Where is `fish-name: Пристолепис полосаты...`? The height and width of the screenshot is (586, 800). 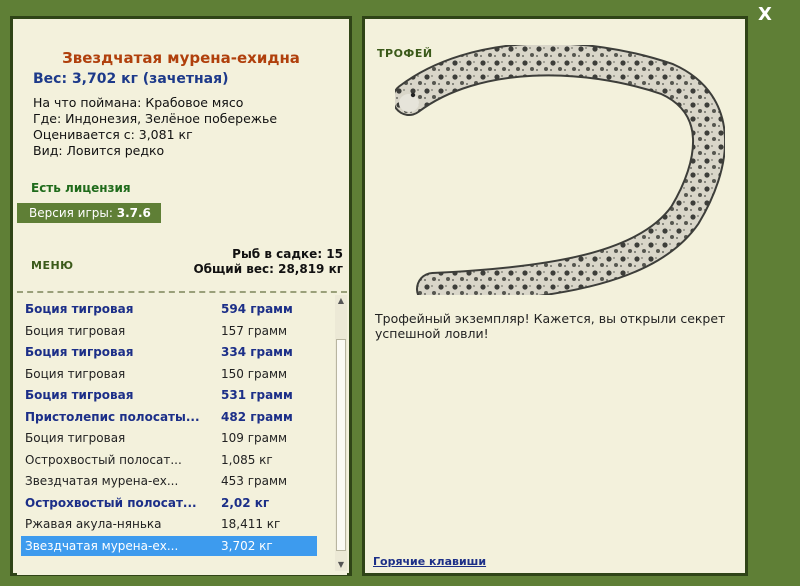
fish-name: Пристолепис полосаты... is located at coordinates (112, 416).